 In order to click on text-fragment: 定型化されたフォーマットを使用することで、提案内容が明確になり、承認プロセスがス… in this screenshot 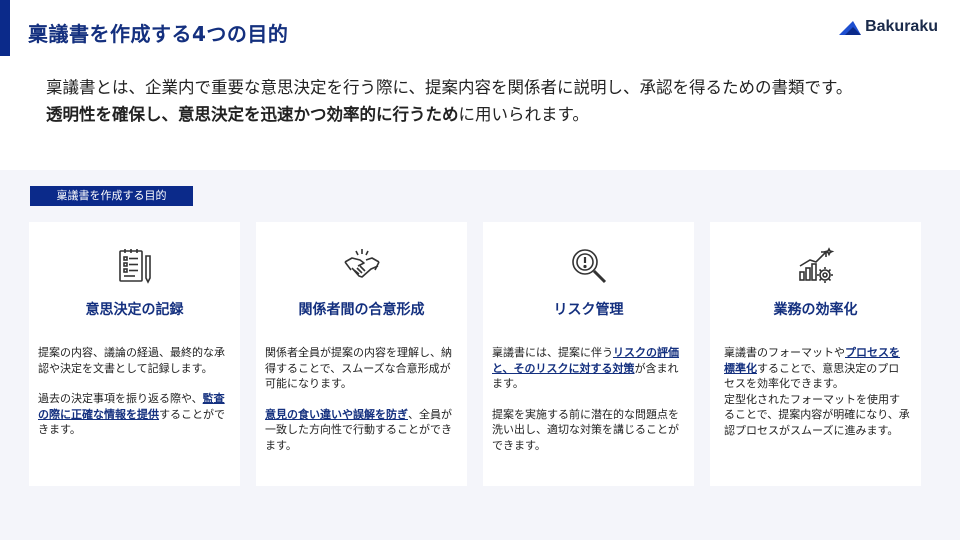, I will do `click(817, 414)`.